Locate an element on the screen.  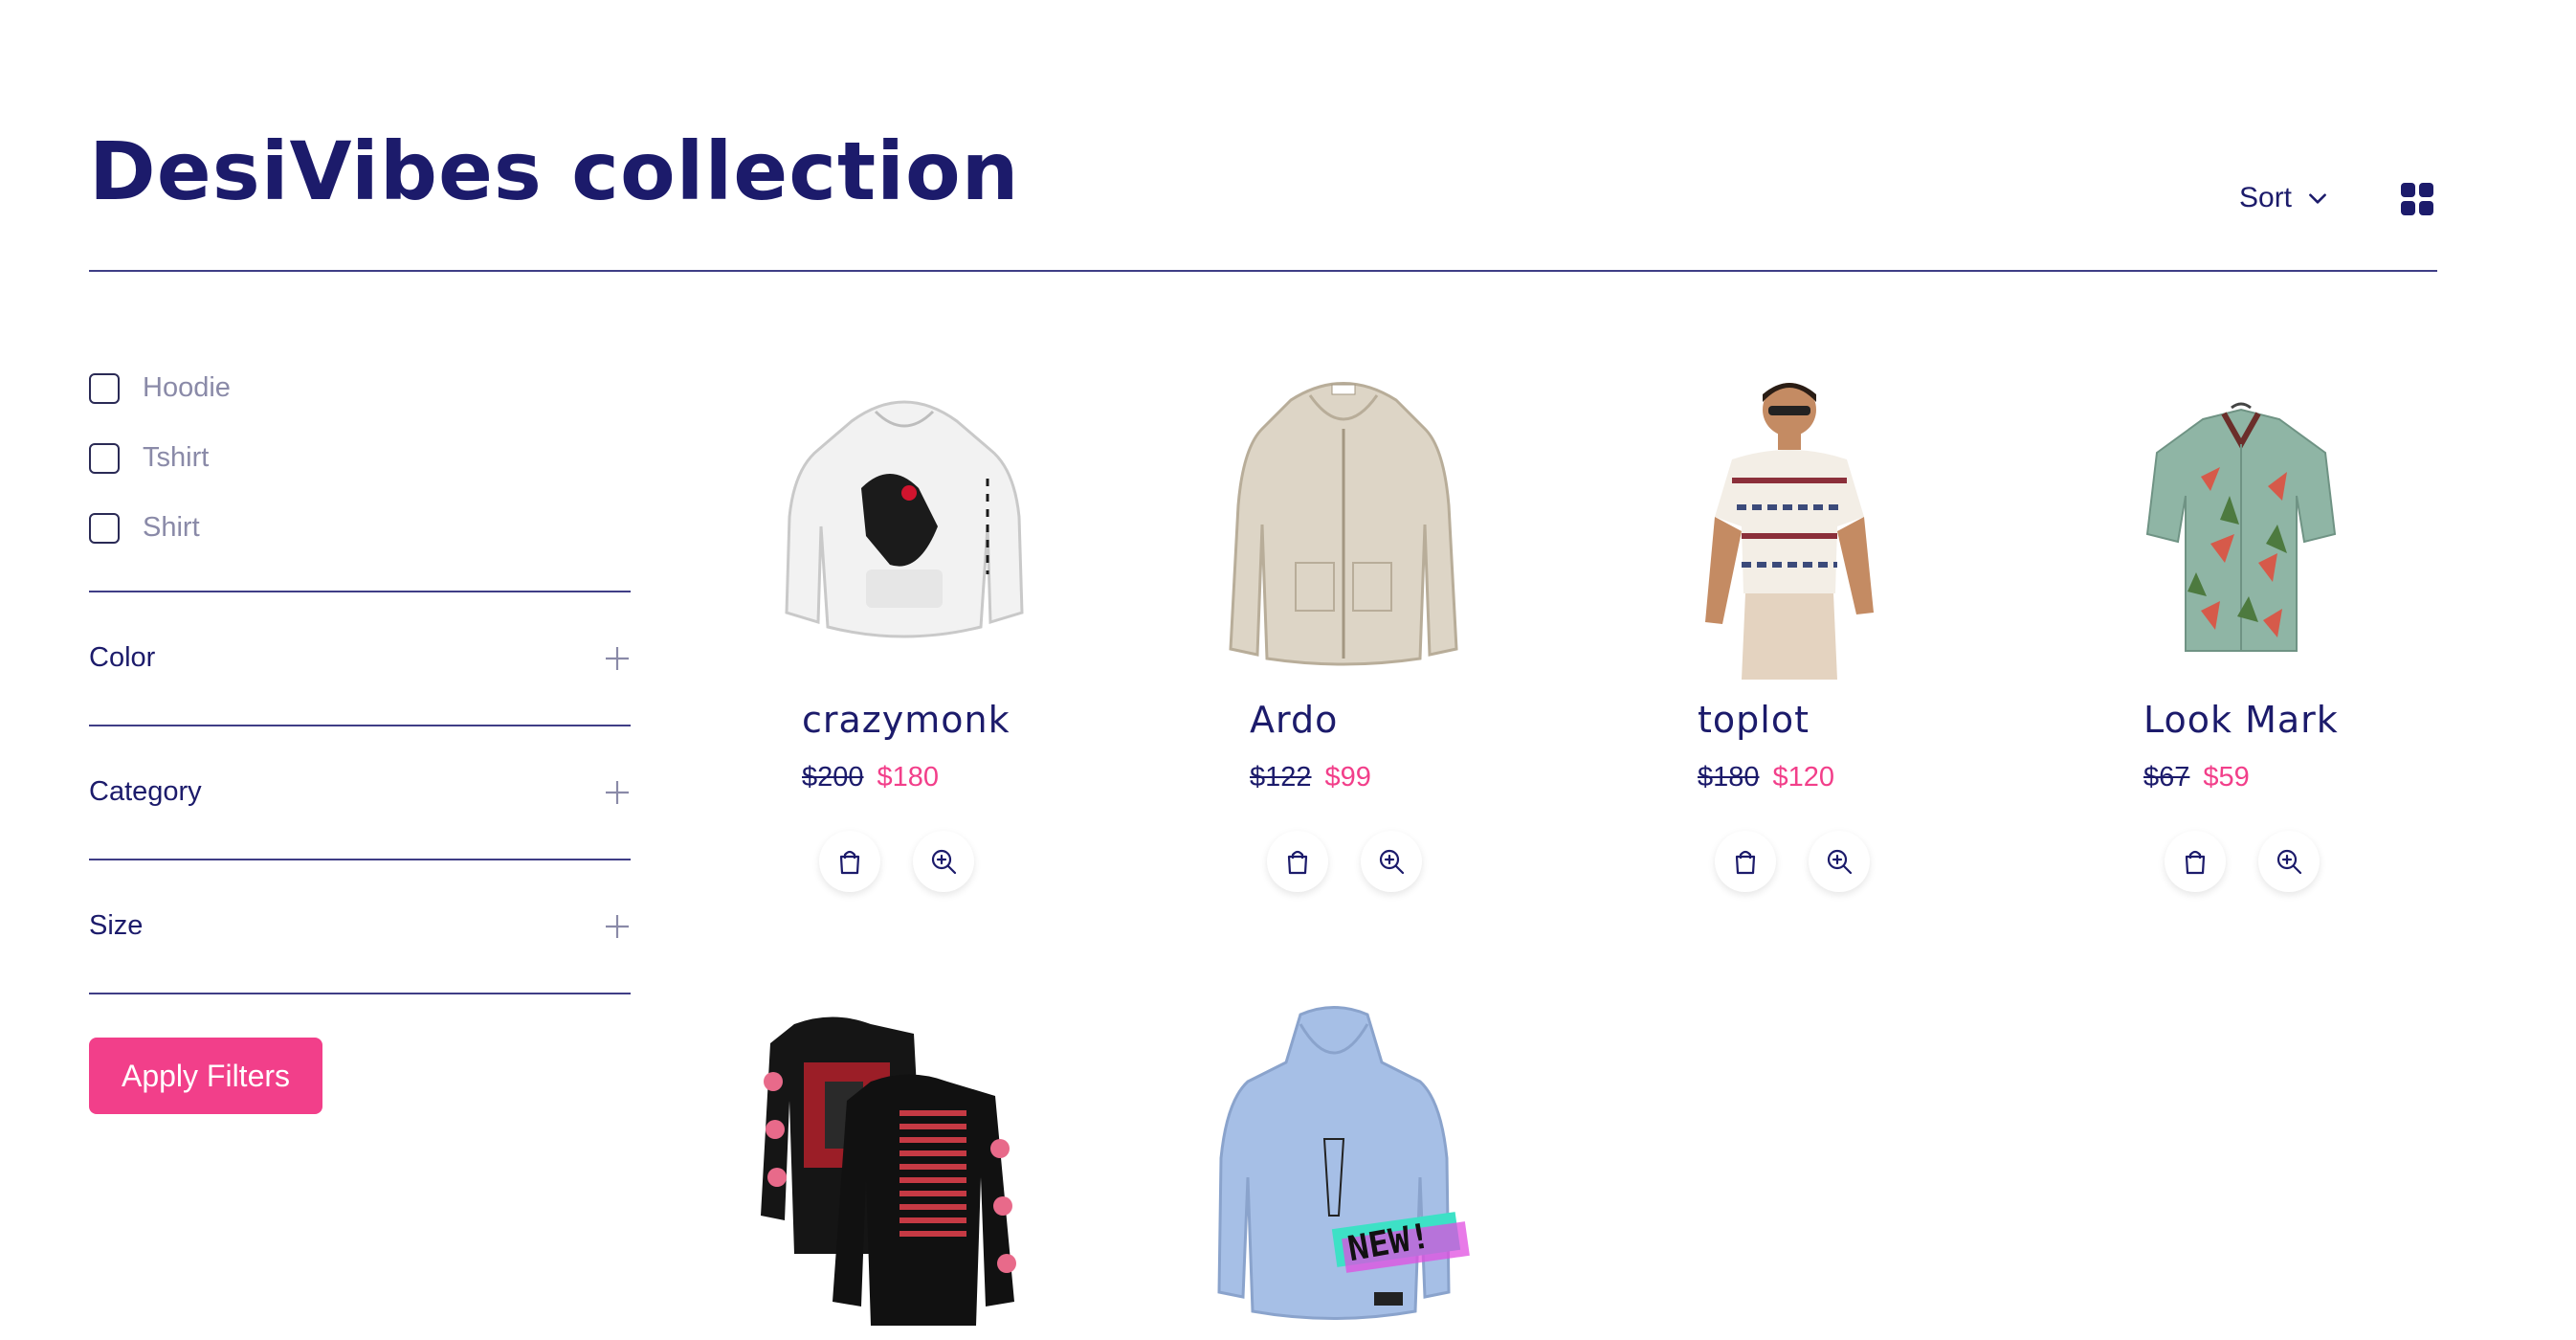
accordion-label: Color is located at coordinates (123, 657).